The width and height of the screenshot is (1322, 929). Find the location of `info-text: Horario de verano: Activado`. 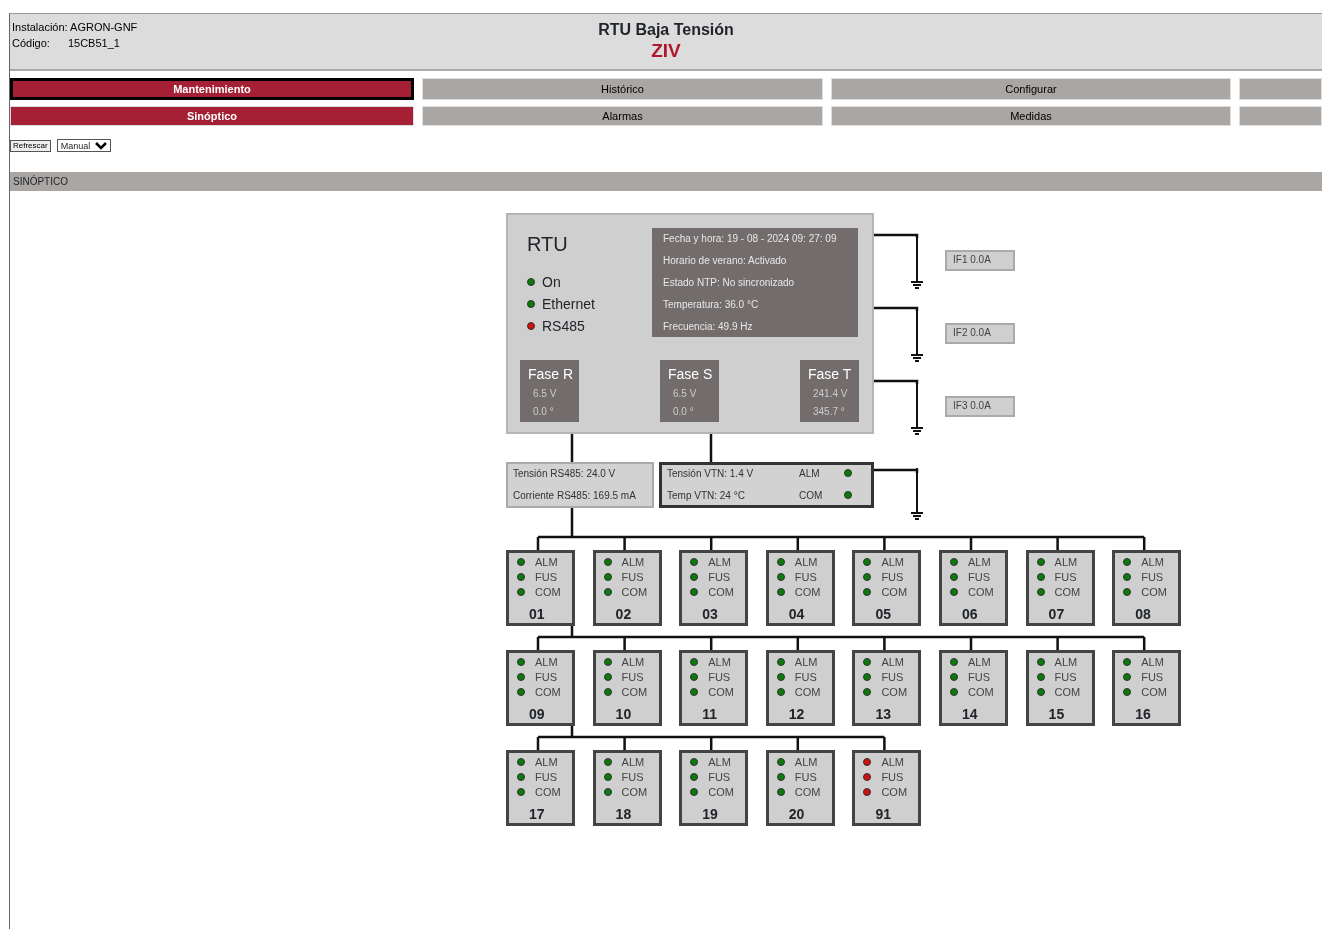

info-text: Horario de verano: Activado is located at coordinates (725, 261).